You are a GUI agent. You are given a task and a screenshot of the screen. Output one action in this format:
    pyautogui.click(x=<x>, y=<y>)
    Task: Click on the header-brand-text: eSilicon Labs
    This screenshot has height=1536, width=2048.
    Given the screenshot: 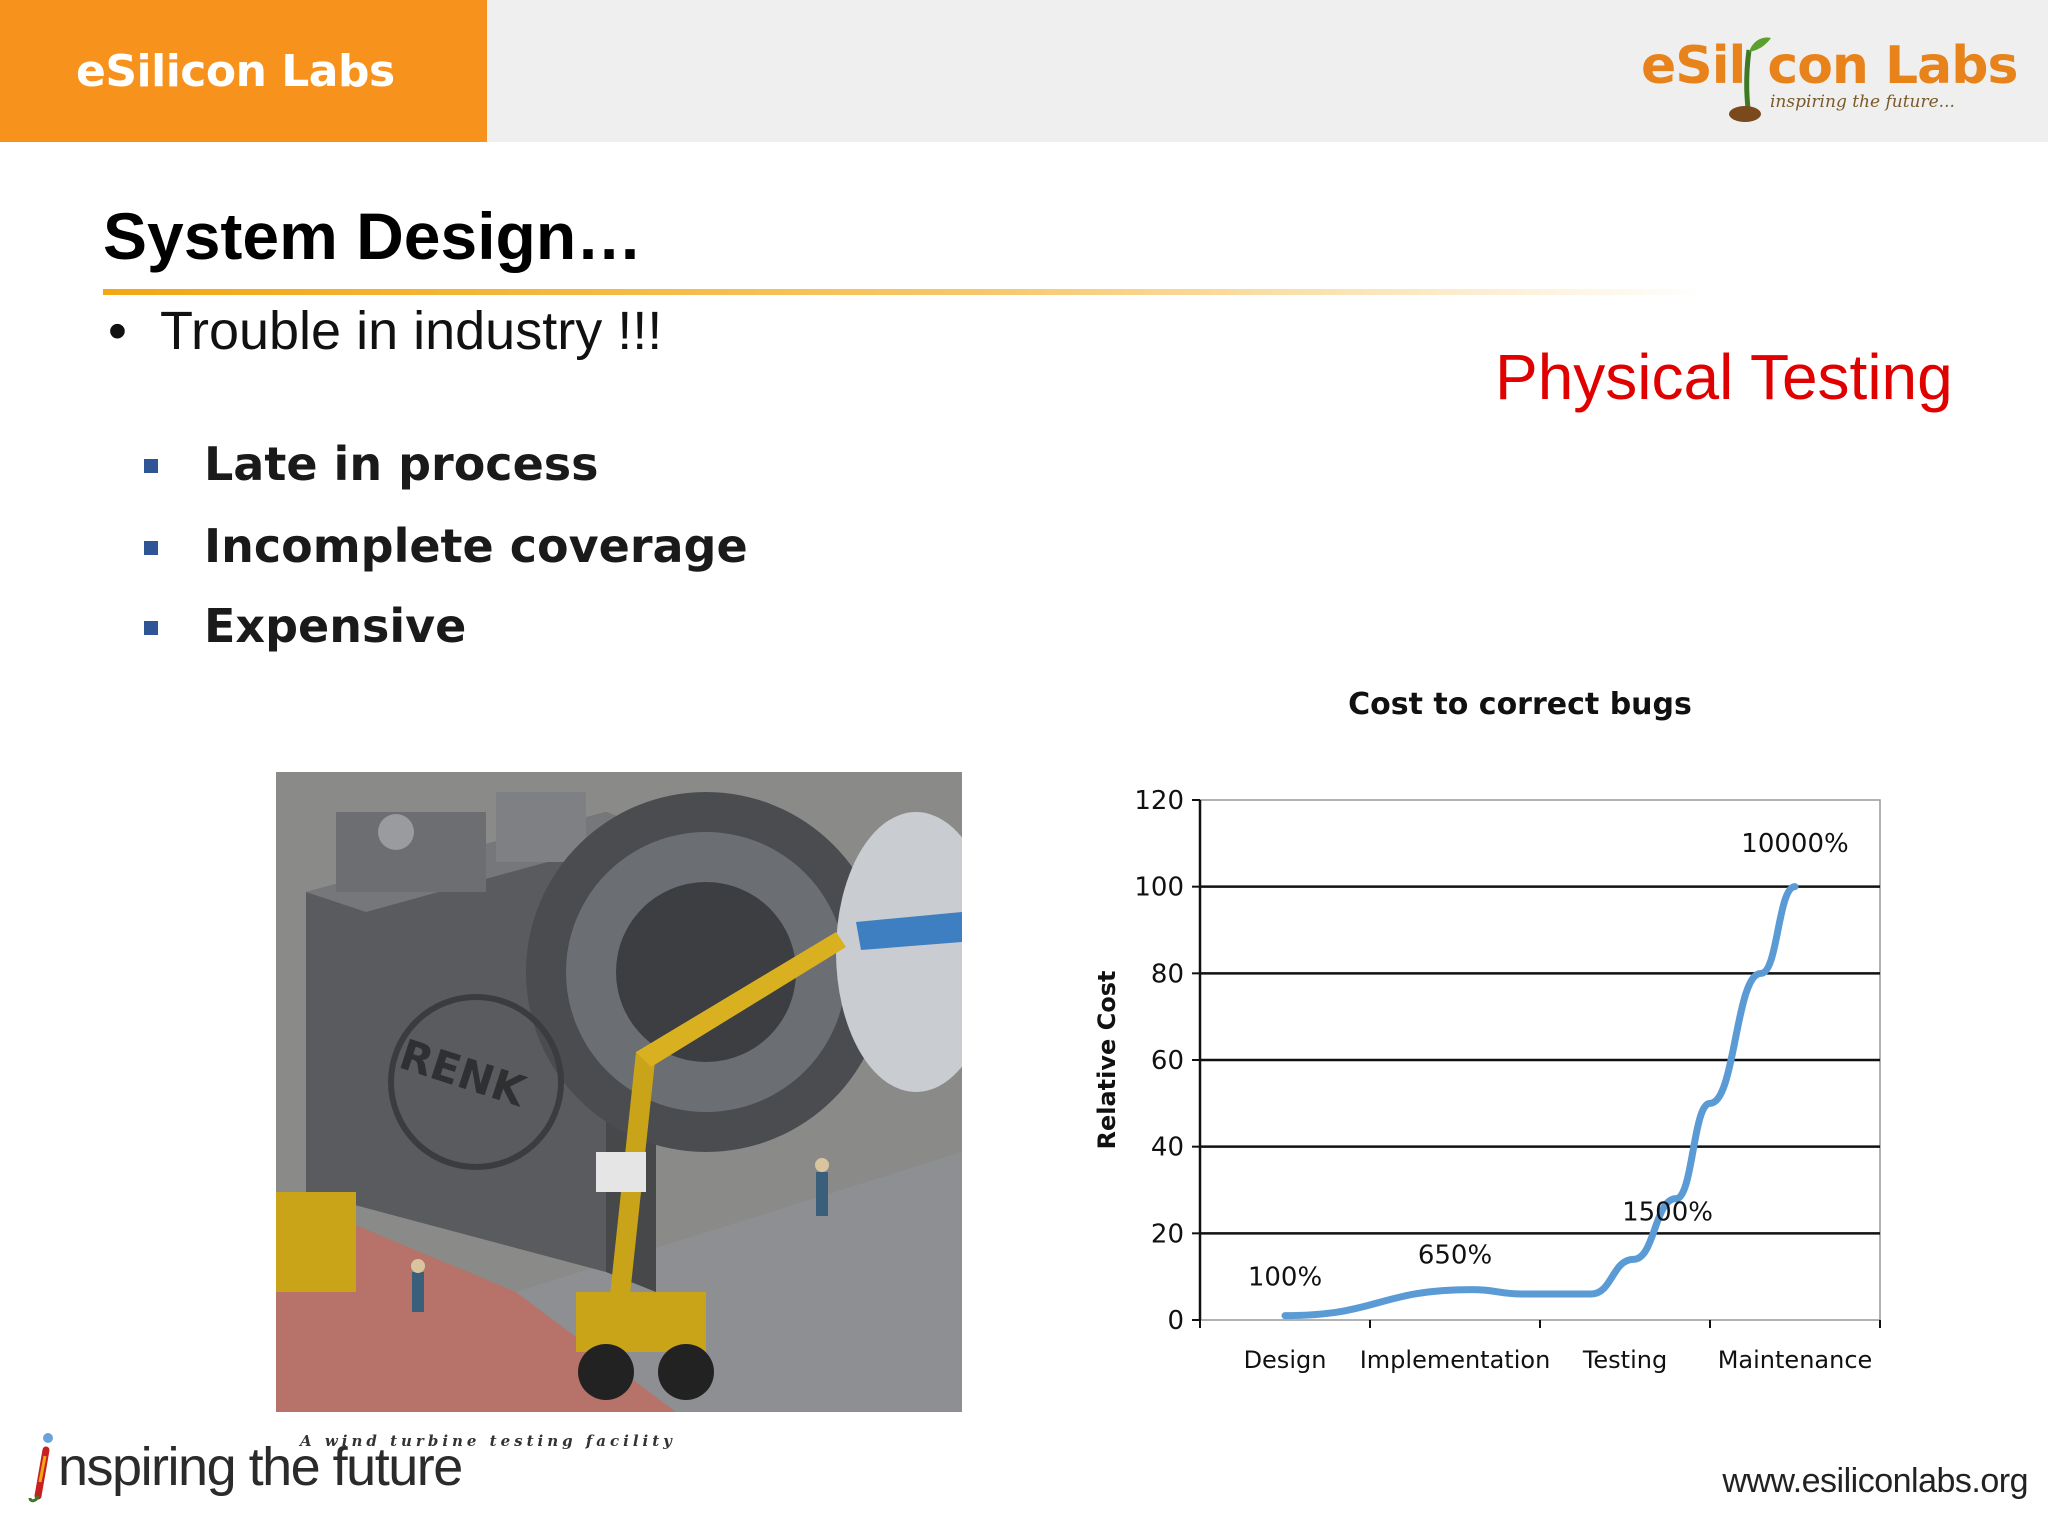 What is the action you would take?
    pyautogui.click(x=235, y=71)
    